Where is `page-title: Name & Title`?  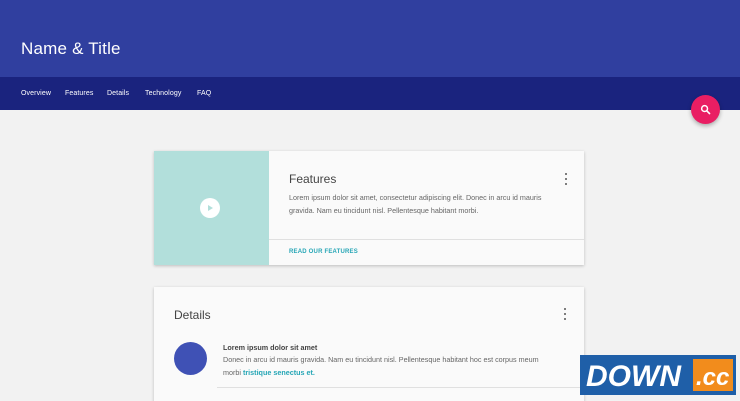
page-title: Name & Title is located at coordinates (71, 48).